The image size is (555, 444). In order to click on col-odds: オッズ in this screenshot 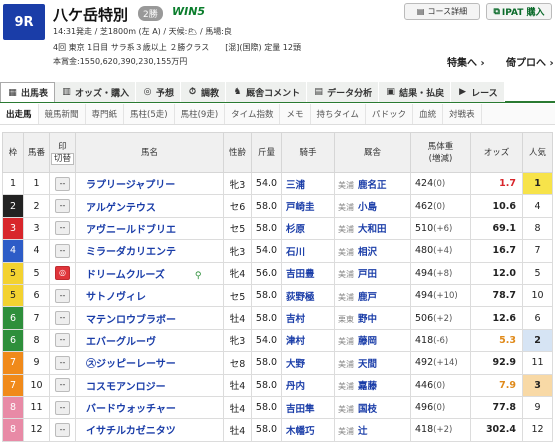, I will do `click(496, 152)`.